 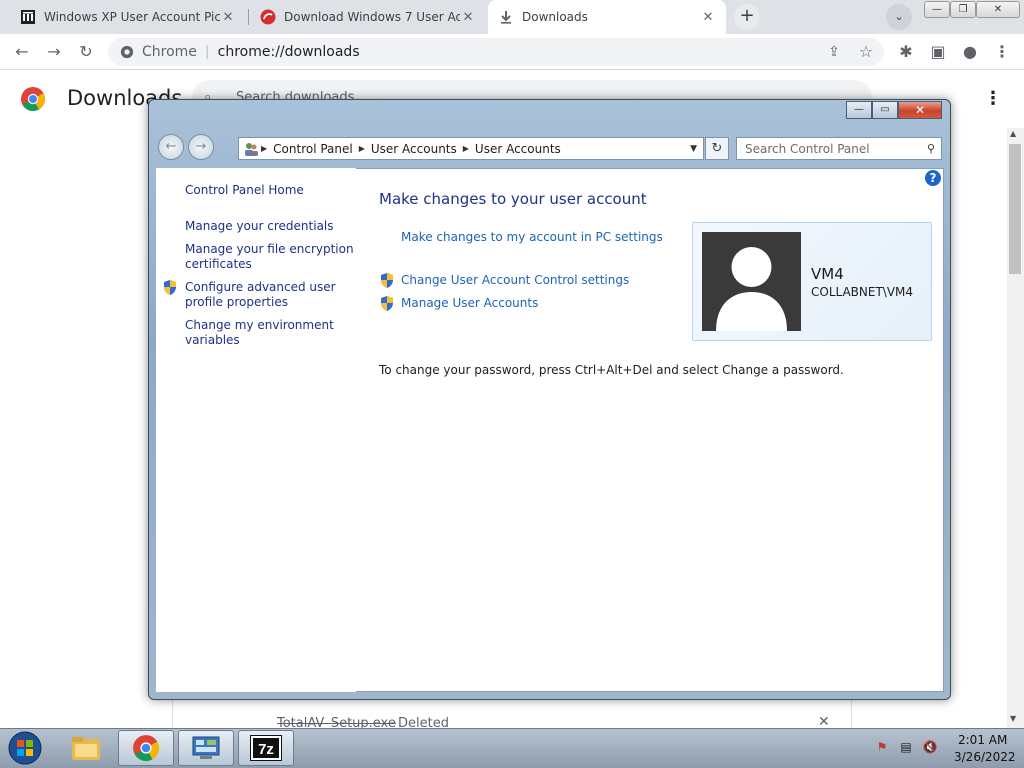 What do you see at coordinates (555, 17) in the screenshot?
I see `tab-title: Downloads` at bounding box center [555, 17].